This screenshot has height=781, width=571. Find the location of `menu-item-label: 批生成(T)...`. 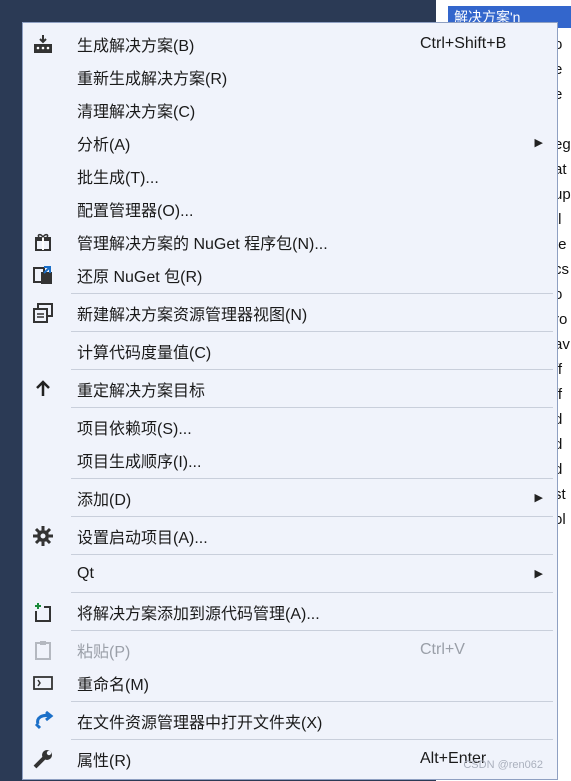

menu-item-label: 批生成(T)... is located at coordinates (118, 178).